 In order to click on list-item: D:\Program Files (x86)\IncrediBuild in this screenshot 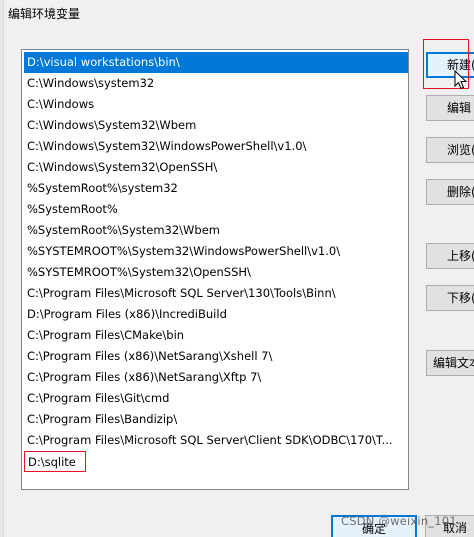, I will do `click(216, 314)`.